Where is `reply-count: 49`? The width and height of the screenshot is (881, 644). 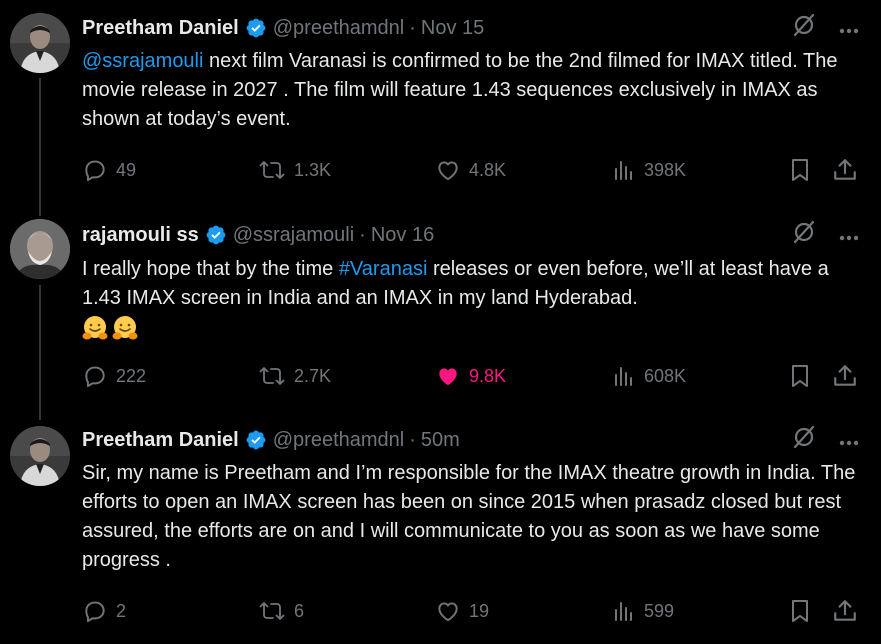 reply-count: 49 is located at coordinates (126, 169).